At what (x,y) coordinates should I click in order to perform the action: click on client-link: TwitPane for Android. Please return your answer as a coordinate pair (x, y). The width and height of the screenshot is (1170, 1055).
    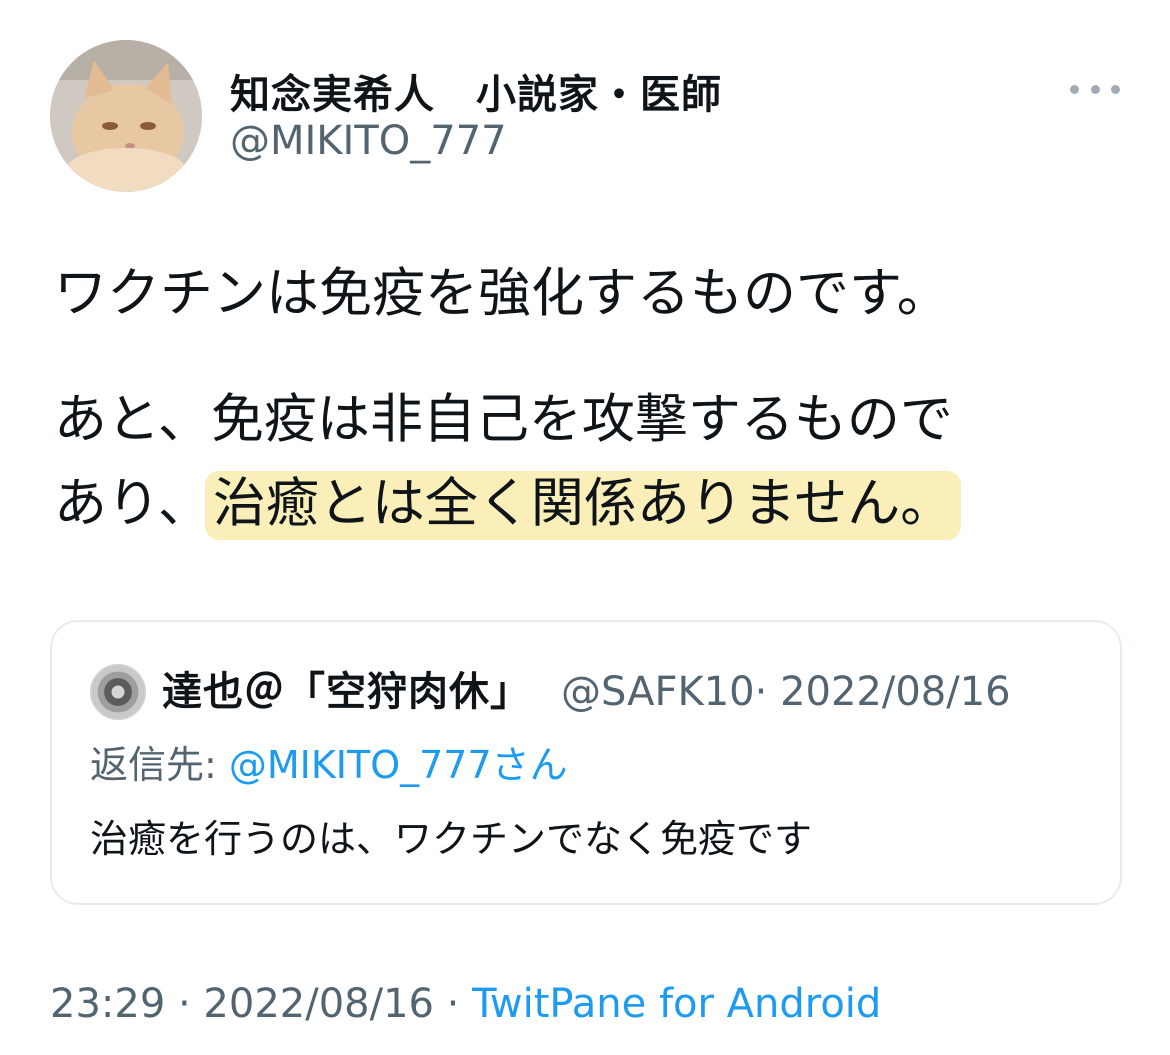
    Looking at the image, I should click on (676, 1004).